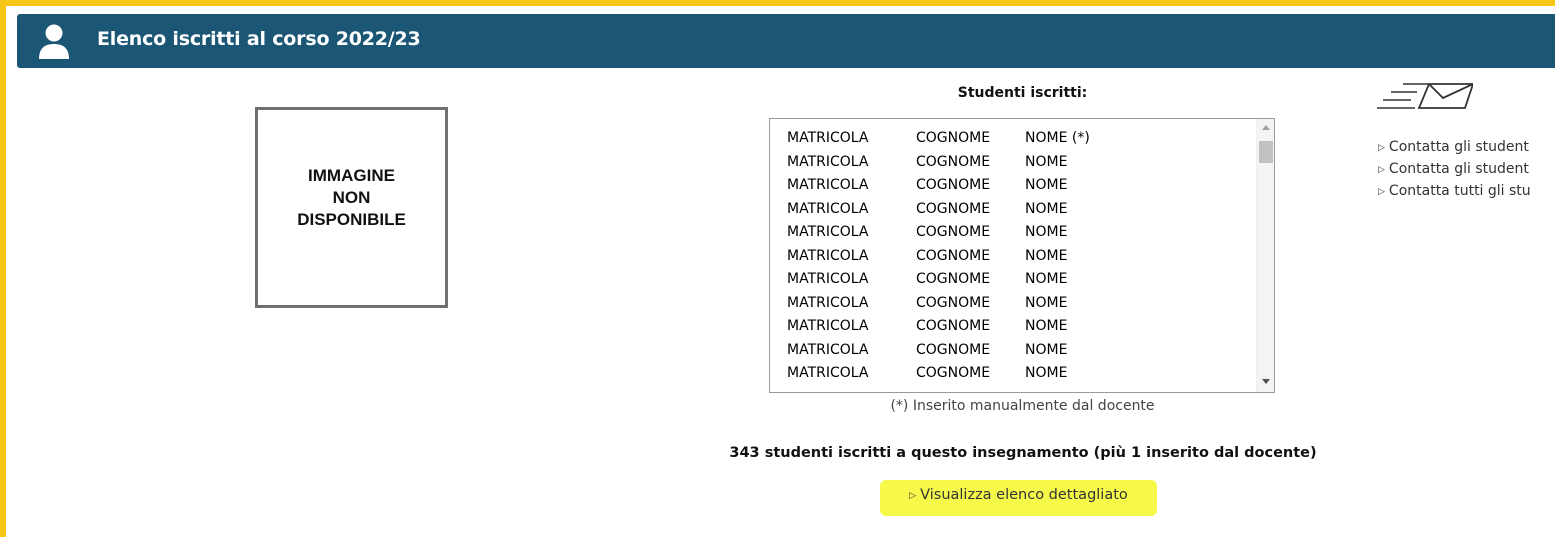 This screenshot has width=1555, height=537. Describe the element at coordinates (1022, 93) in the screenshot. I see `students-title: Studenti iscritti:` at that location.